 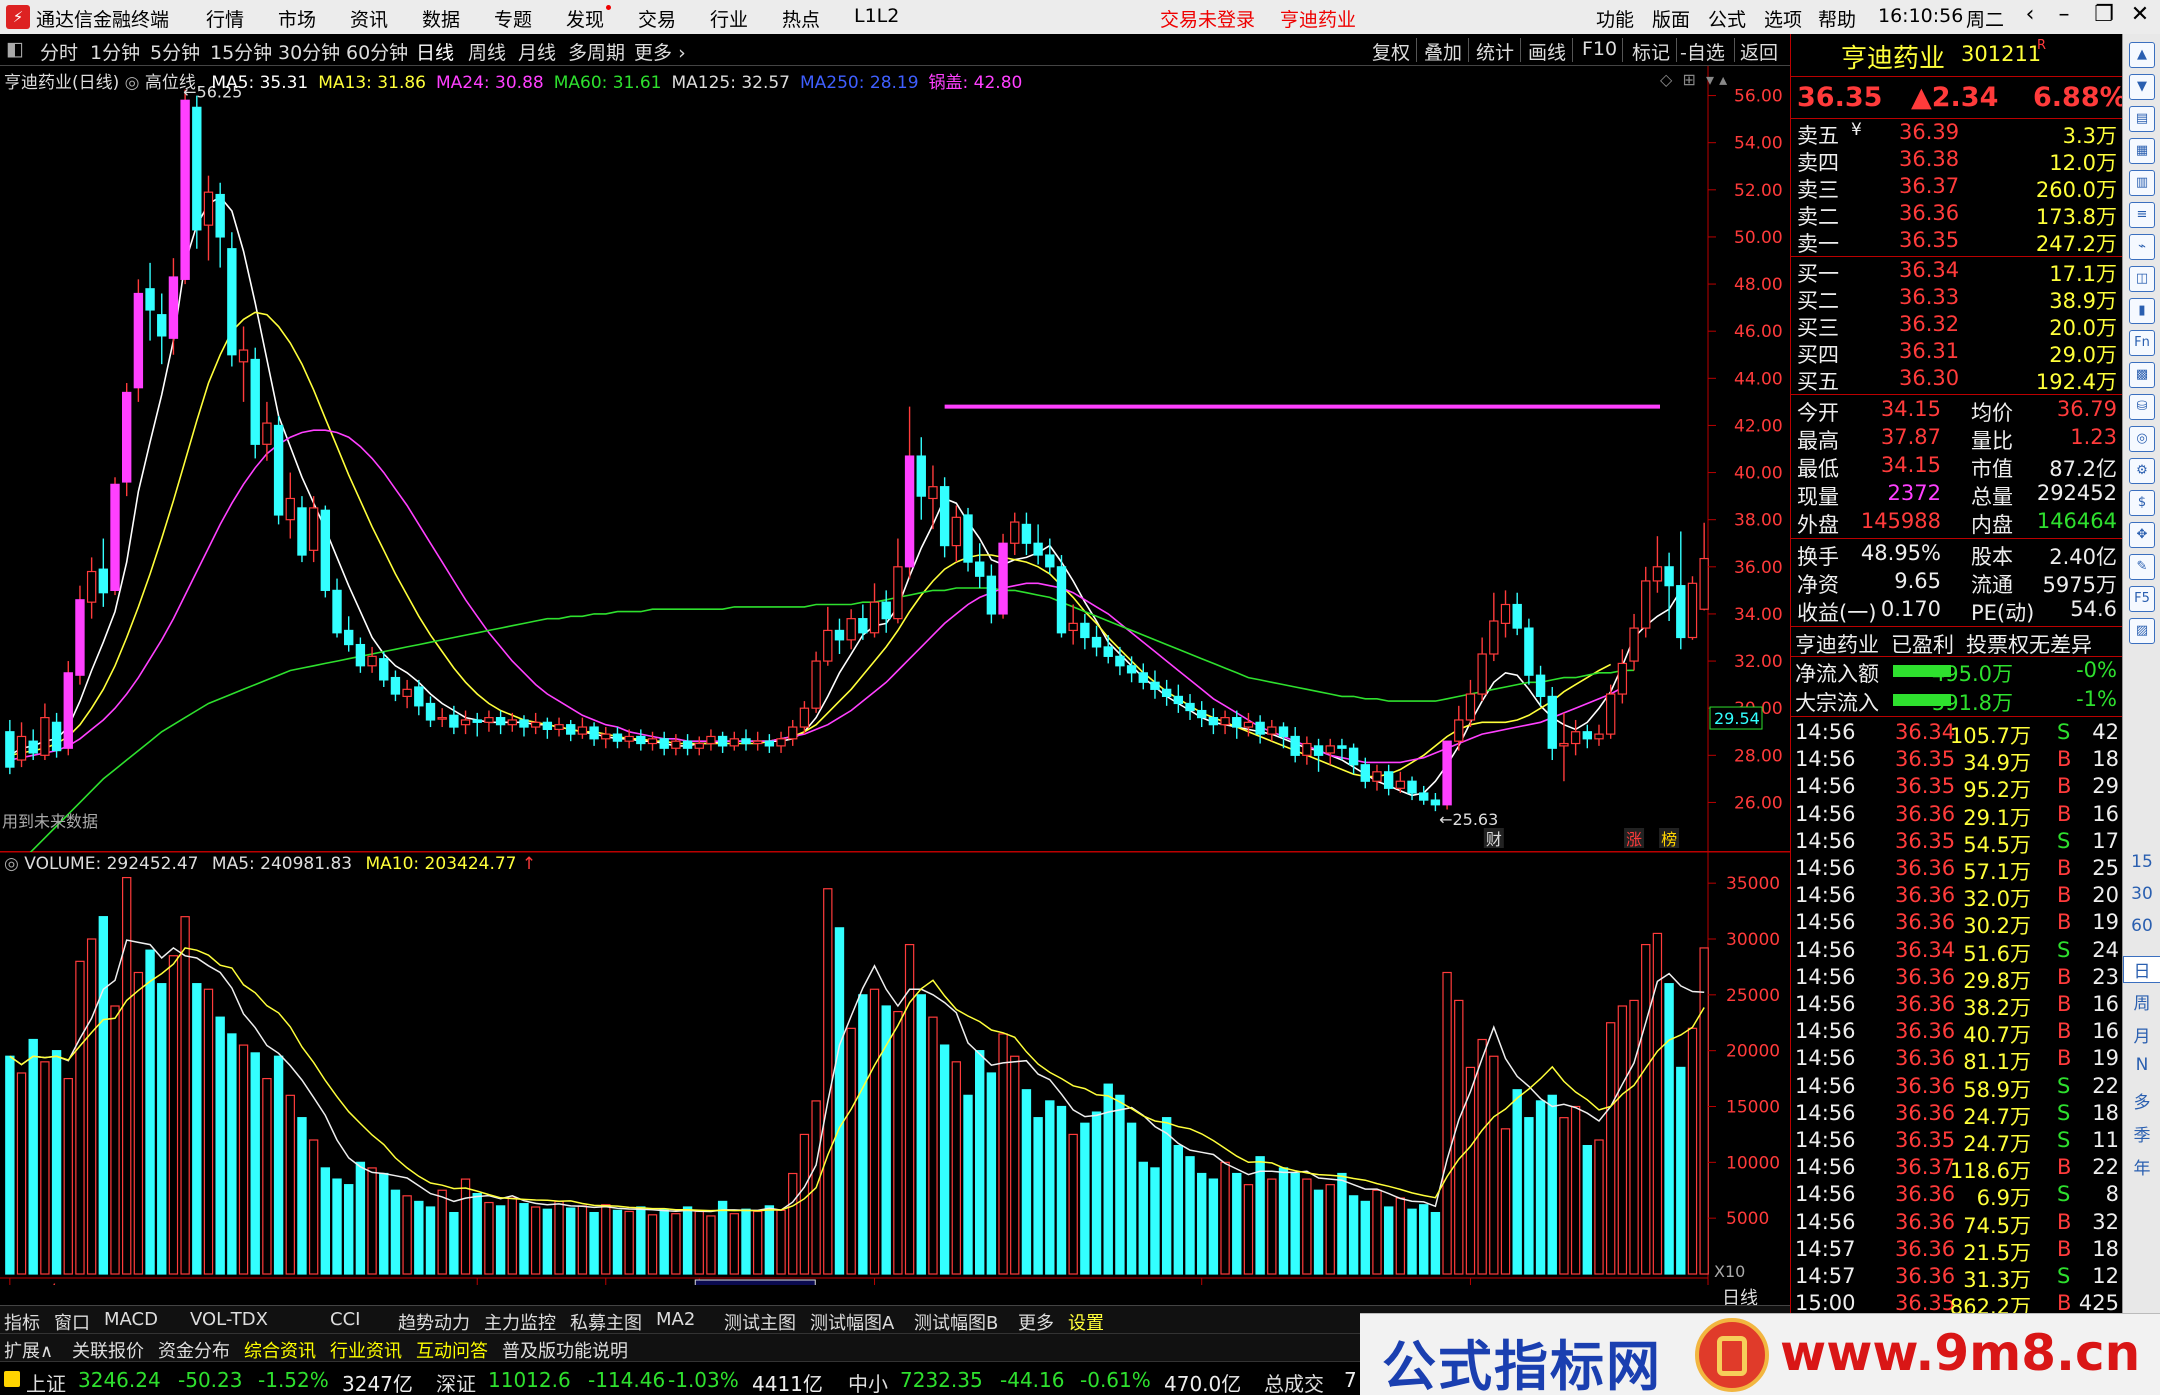 What do you see at coordinates (520, 1322) in the screenshot?
I see `indicator-tab: 主力监控` at bounding box center [520, 1322].